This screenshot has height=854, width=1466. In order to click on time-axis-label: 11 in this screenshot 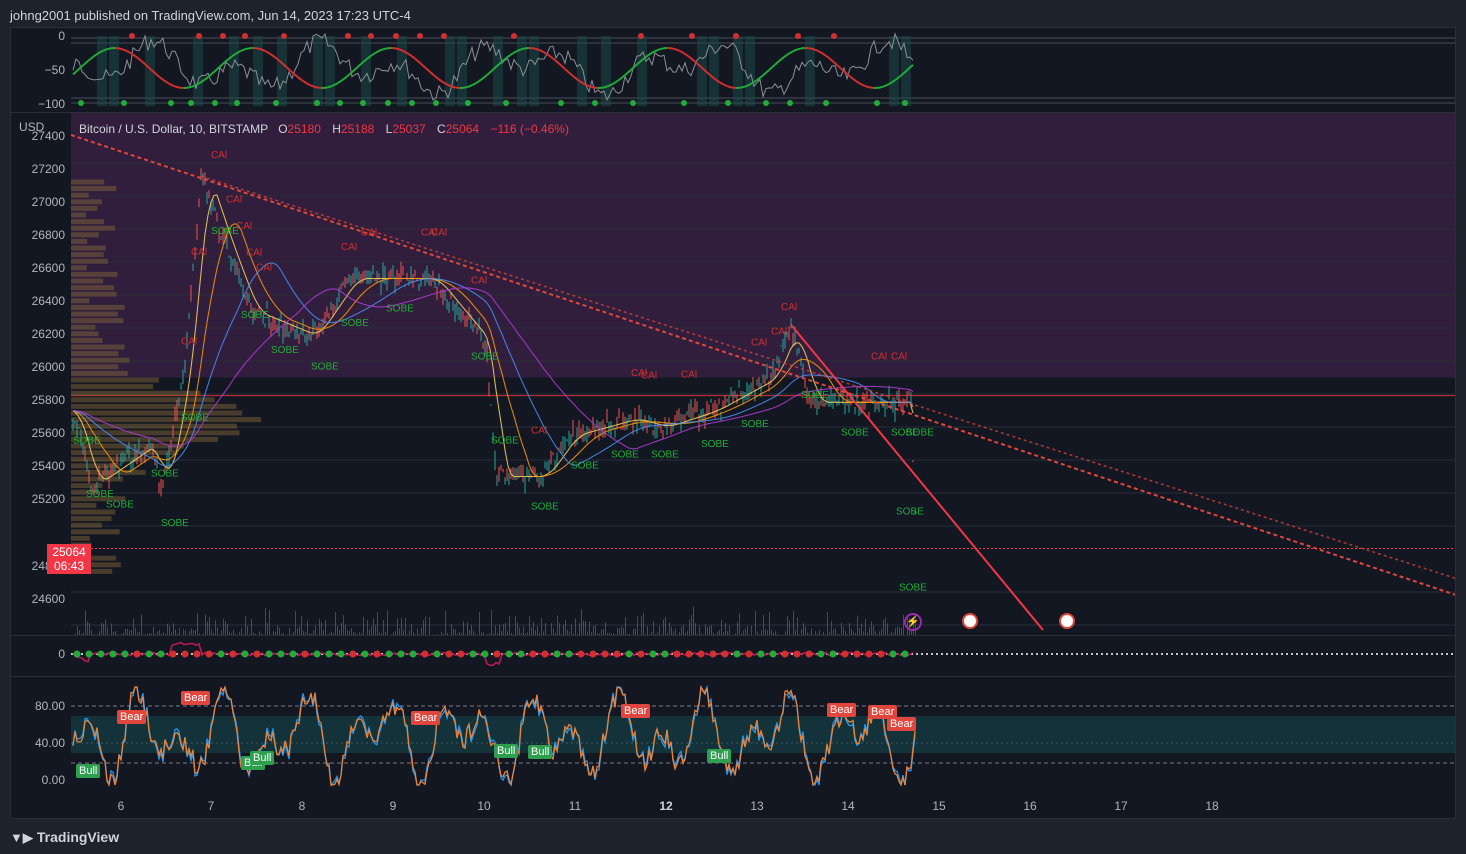, I will do `click(575, 806)`.